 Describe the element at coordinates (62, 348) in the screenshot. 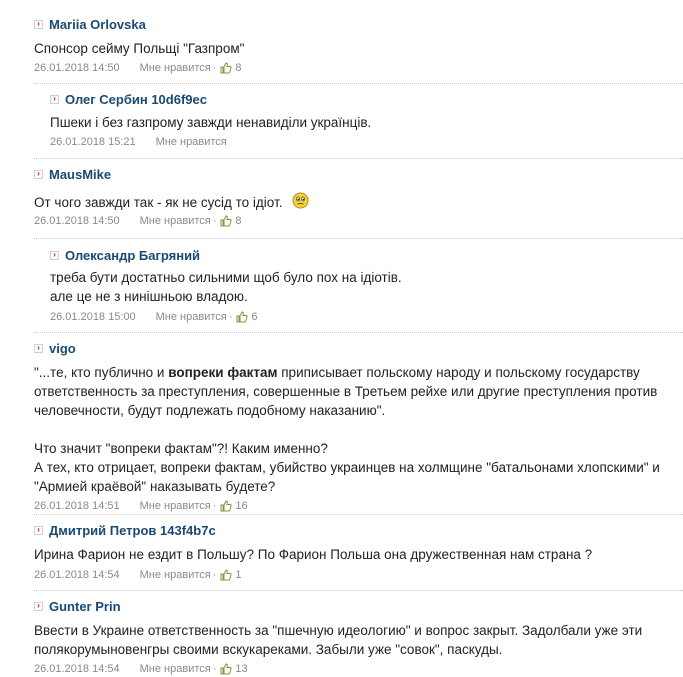

I see `comment-author: vigo` at that location.